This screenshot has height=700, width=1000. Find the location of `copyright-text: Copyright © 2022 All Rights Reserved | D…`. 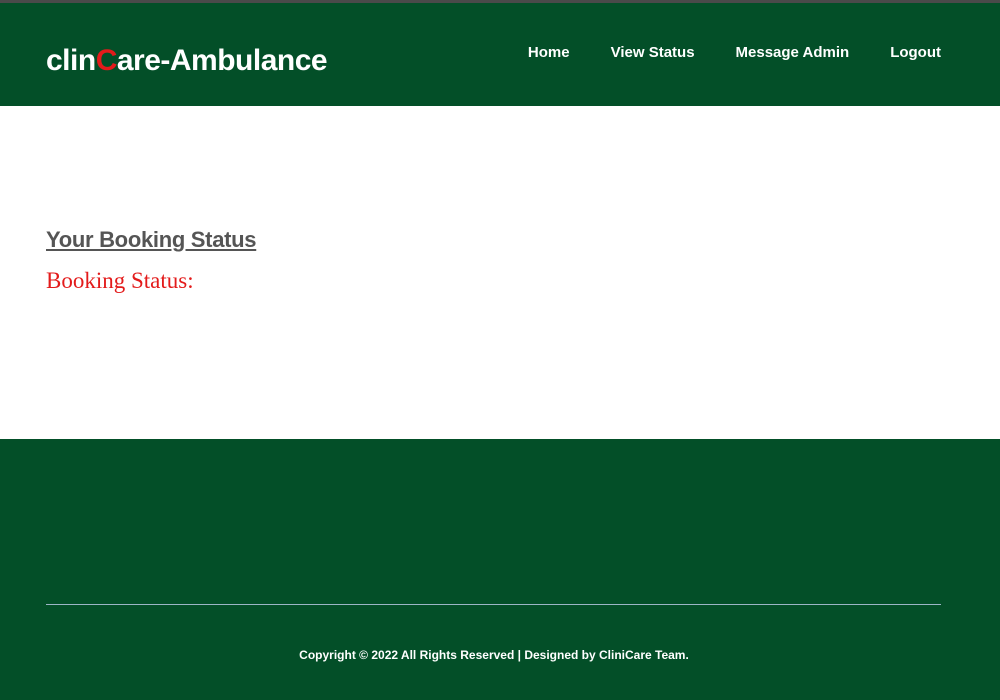

copyright-text: Copyright © 2022 All Rights Reserved | D… is located at coordinates (494, 655).